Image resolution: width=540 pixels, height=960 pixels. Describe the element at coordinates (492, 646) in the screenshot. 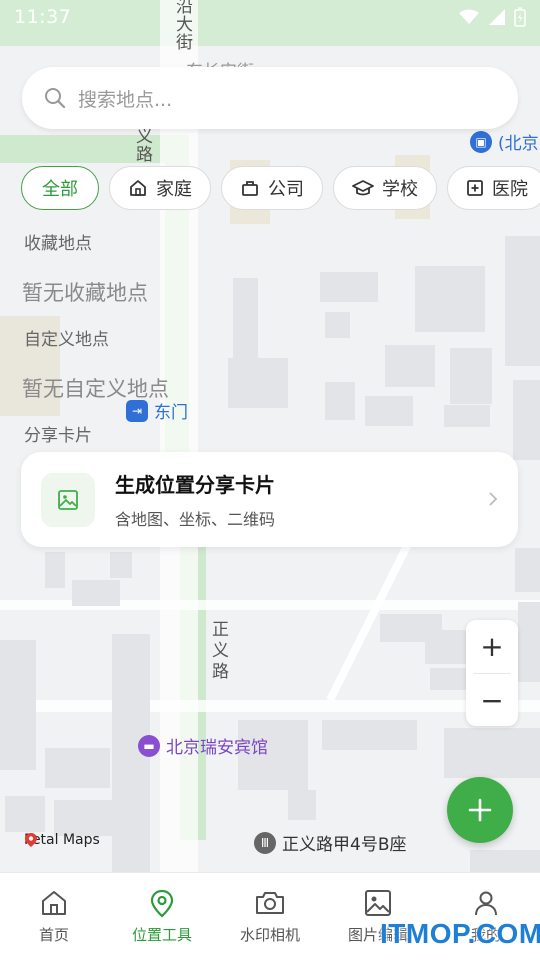

I see `zoom-in-button: +` at that location.